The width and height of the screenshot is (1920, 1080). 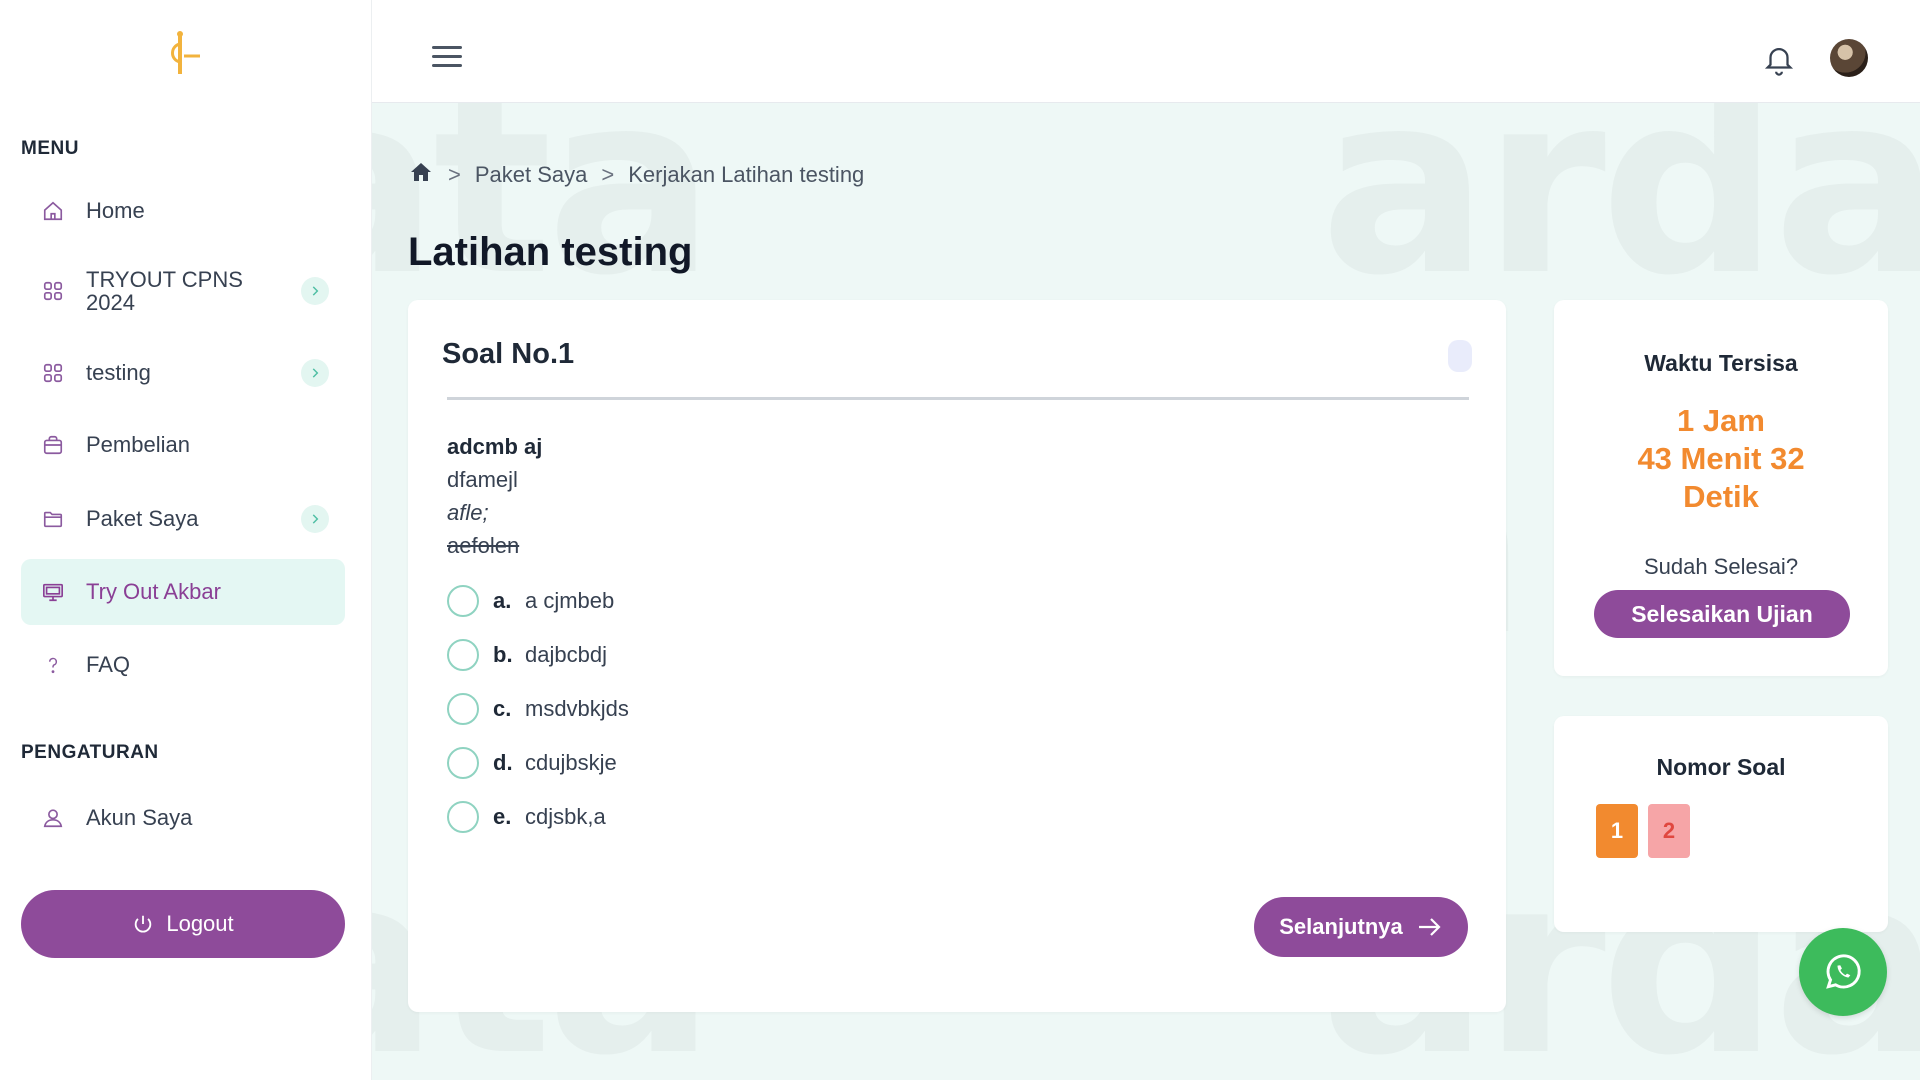 I want to click on next-button-label: Selanjutnya, so click(x=1341, y=926).